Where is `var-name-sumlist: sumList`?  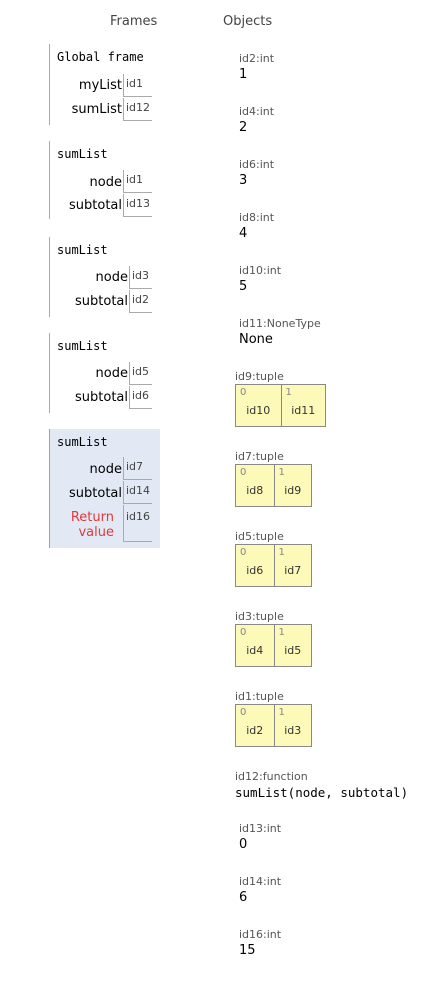 var-name-sumlist: sumList is located at coordinates (96, 109).